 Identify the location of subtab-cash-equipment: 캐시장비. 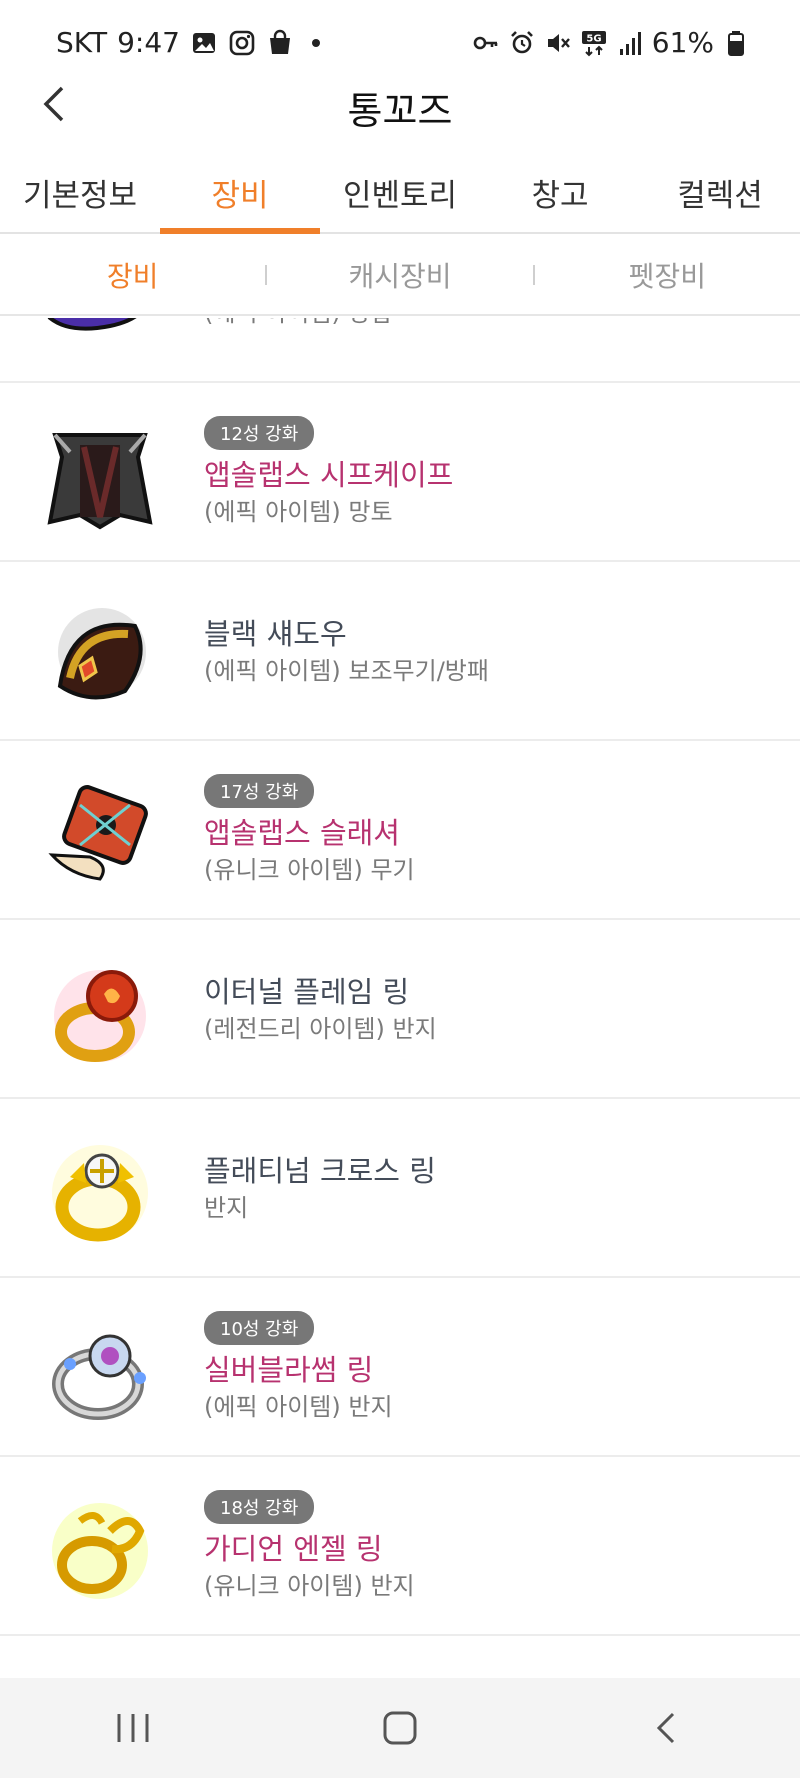
(399, 275).